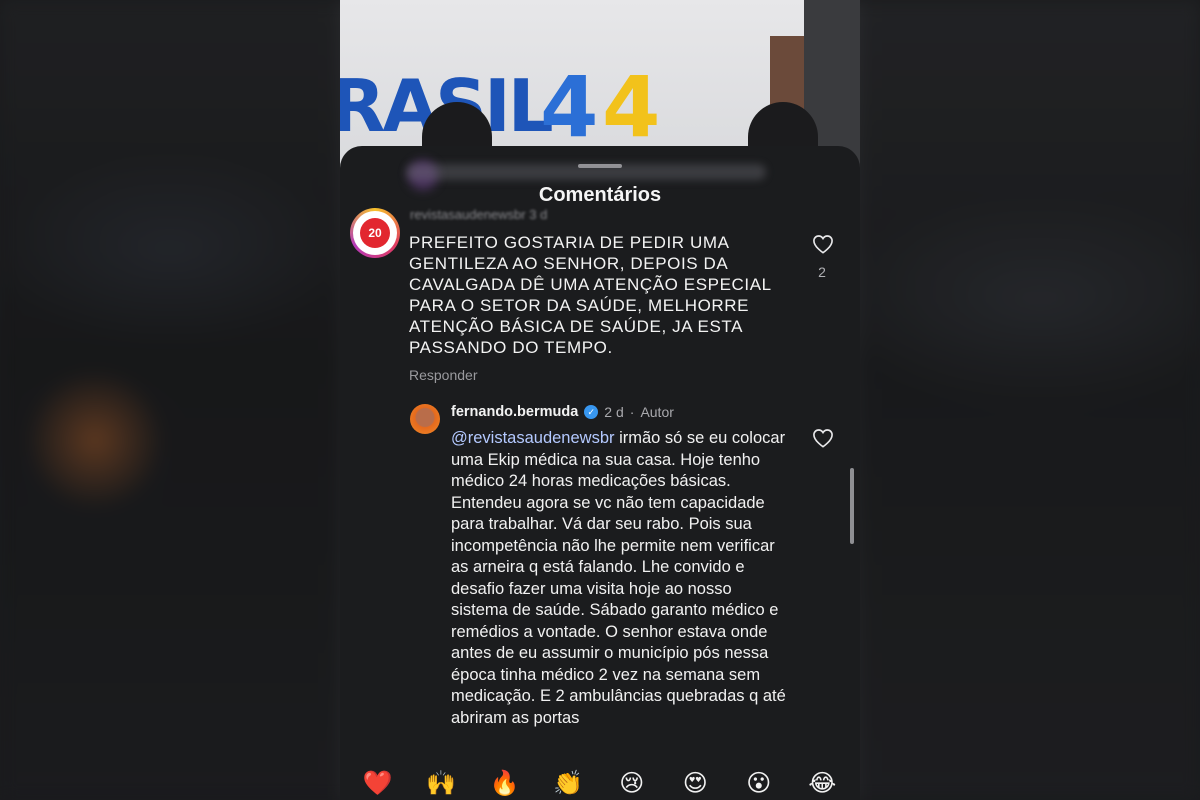 The height and width of the screenshot is (800, 1200). I want to click on sheet-title: Comentários, so click(600, 195).